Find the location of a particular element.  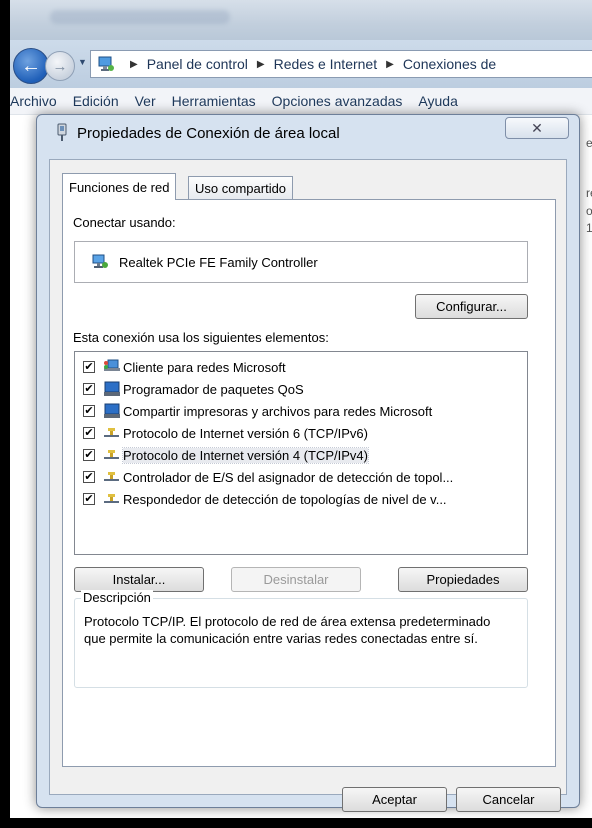

tab-label: Funciones de red is located at coordinates (119, 187).